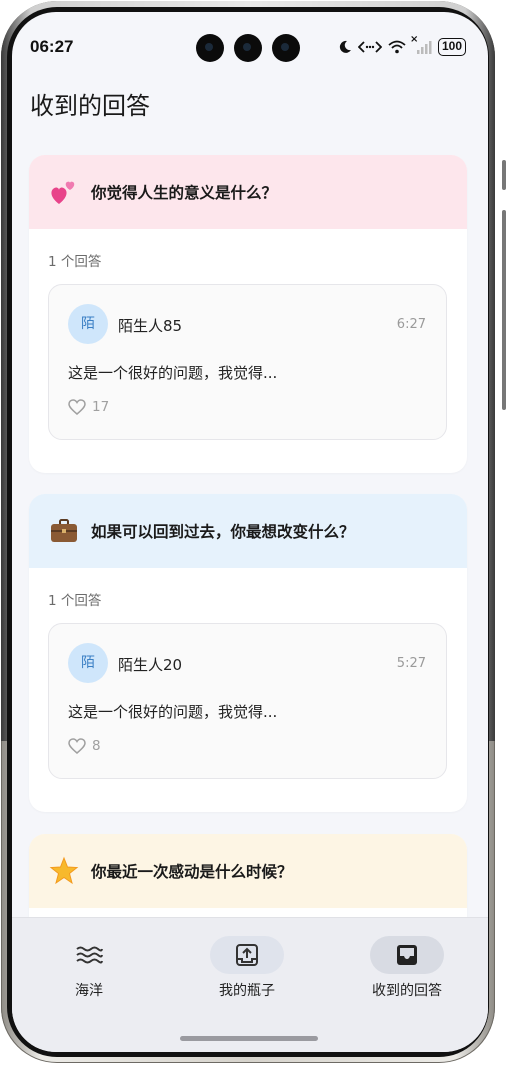 This screenshot has height=1065, width=506. I want to click on question-card-header: 如果可以回到过去，你最想改变什么？, so click(248, 531).